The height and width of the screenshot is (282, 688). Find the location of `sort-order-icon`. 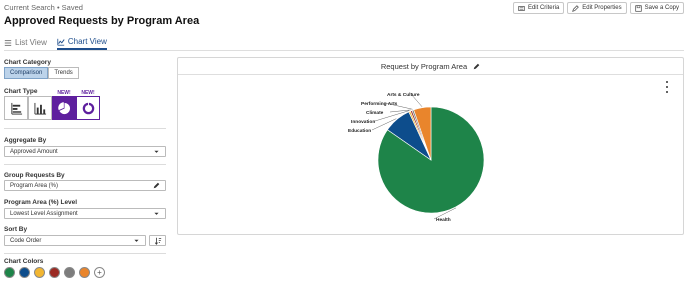

sort-order-icon is located at coordinates (157, 241).